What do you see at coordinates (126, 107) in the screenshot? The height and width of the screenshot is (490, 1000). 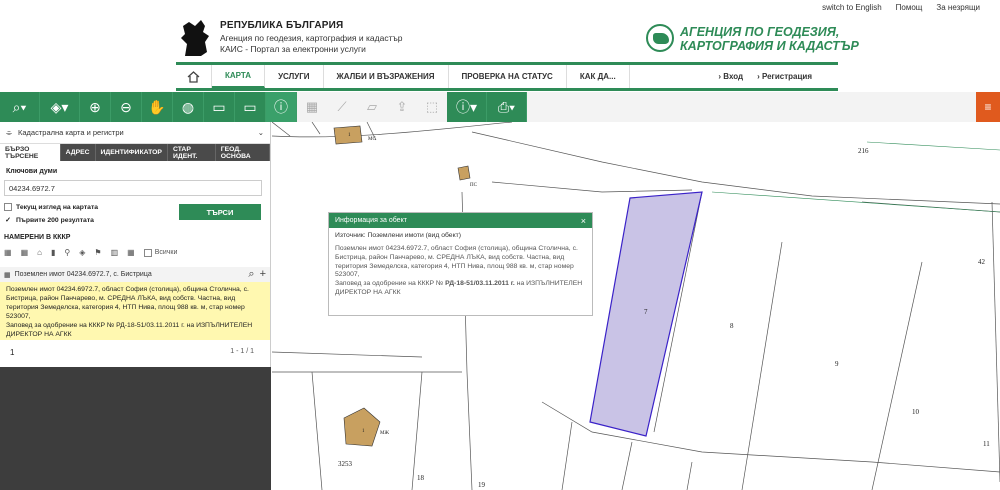 I see `zoom-out-icon: ⊖` at bounding box center [126, 107].